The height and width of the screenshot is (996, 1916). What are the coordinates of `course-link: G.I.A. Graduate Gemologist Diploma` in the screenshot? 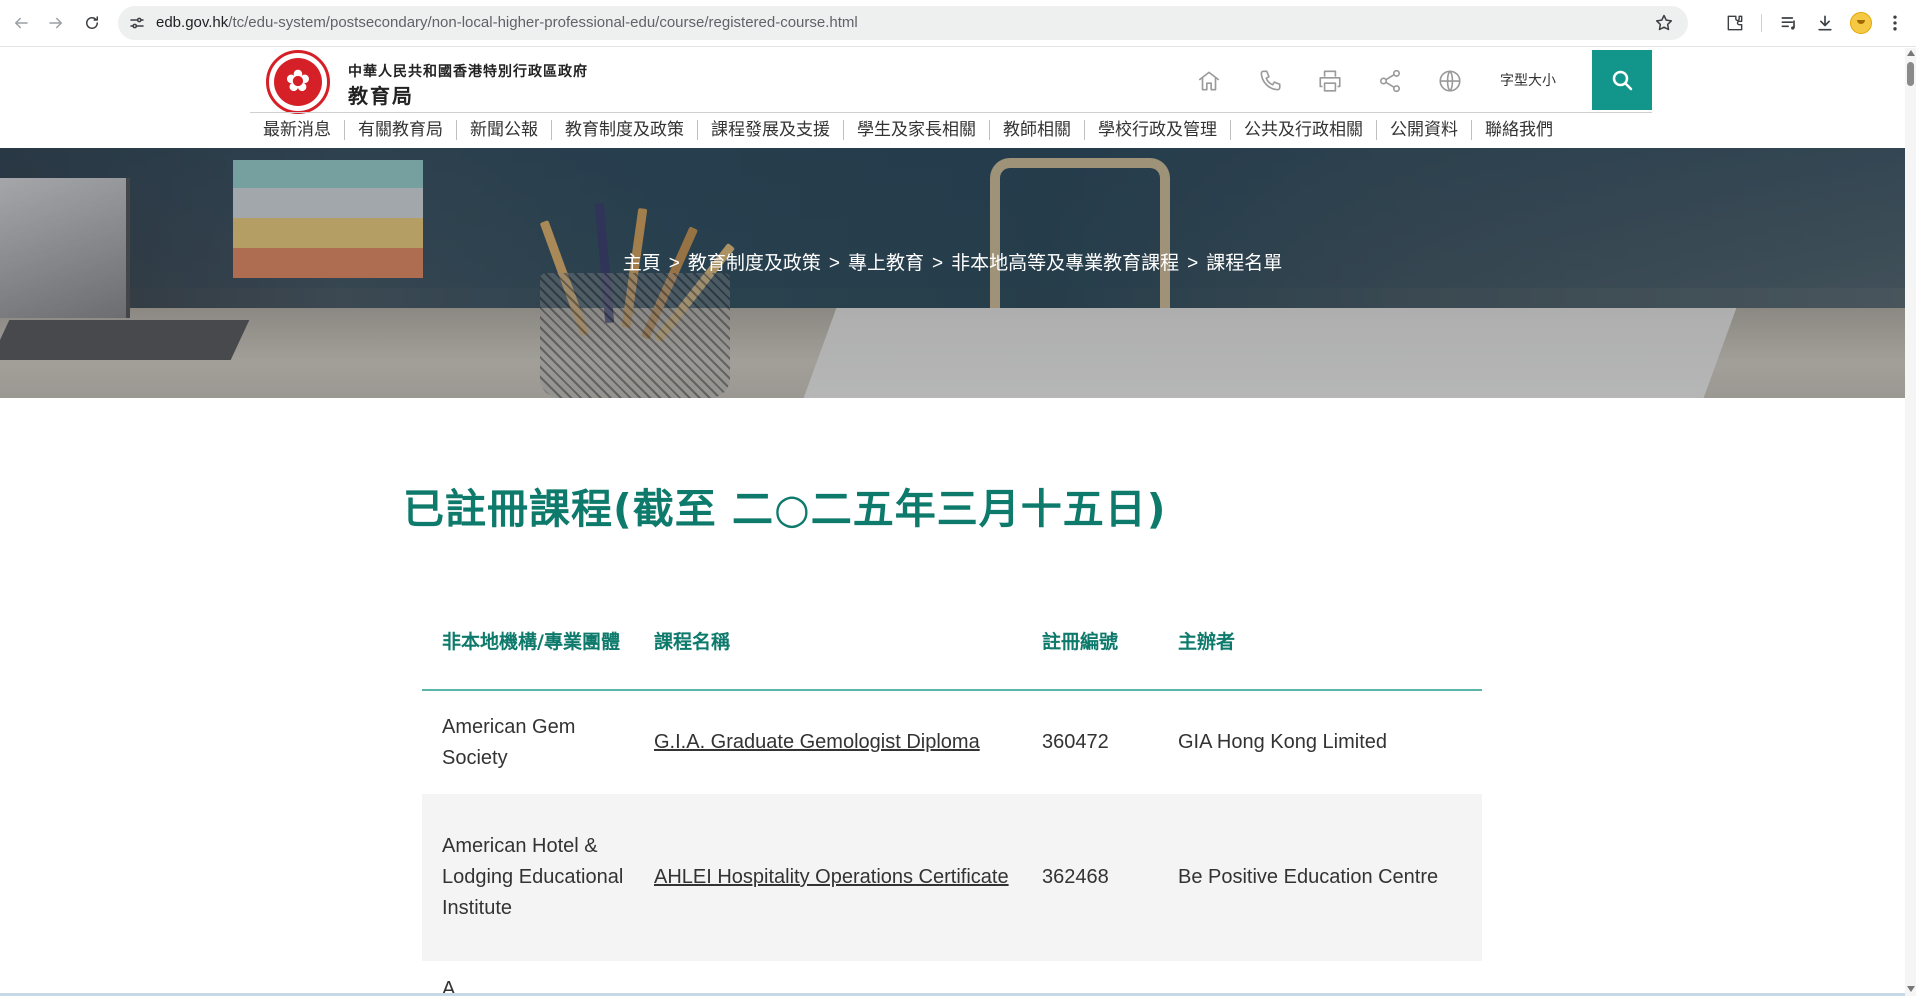 It's located at (817, 742).